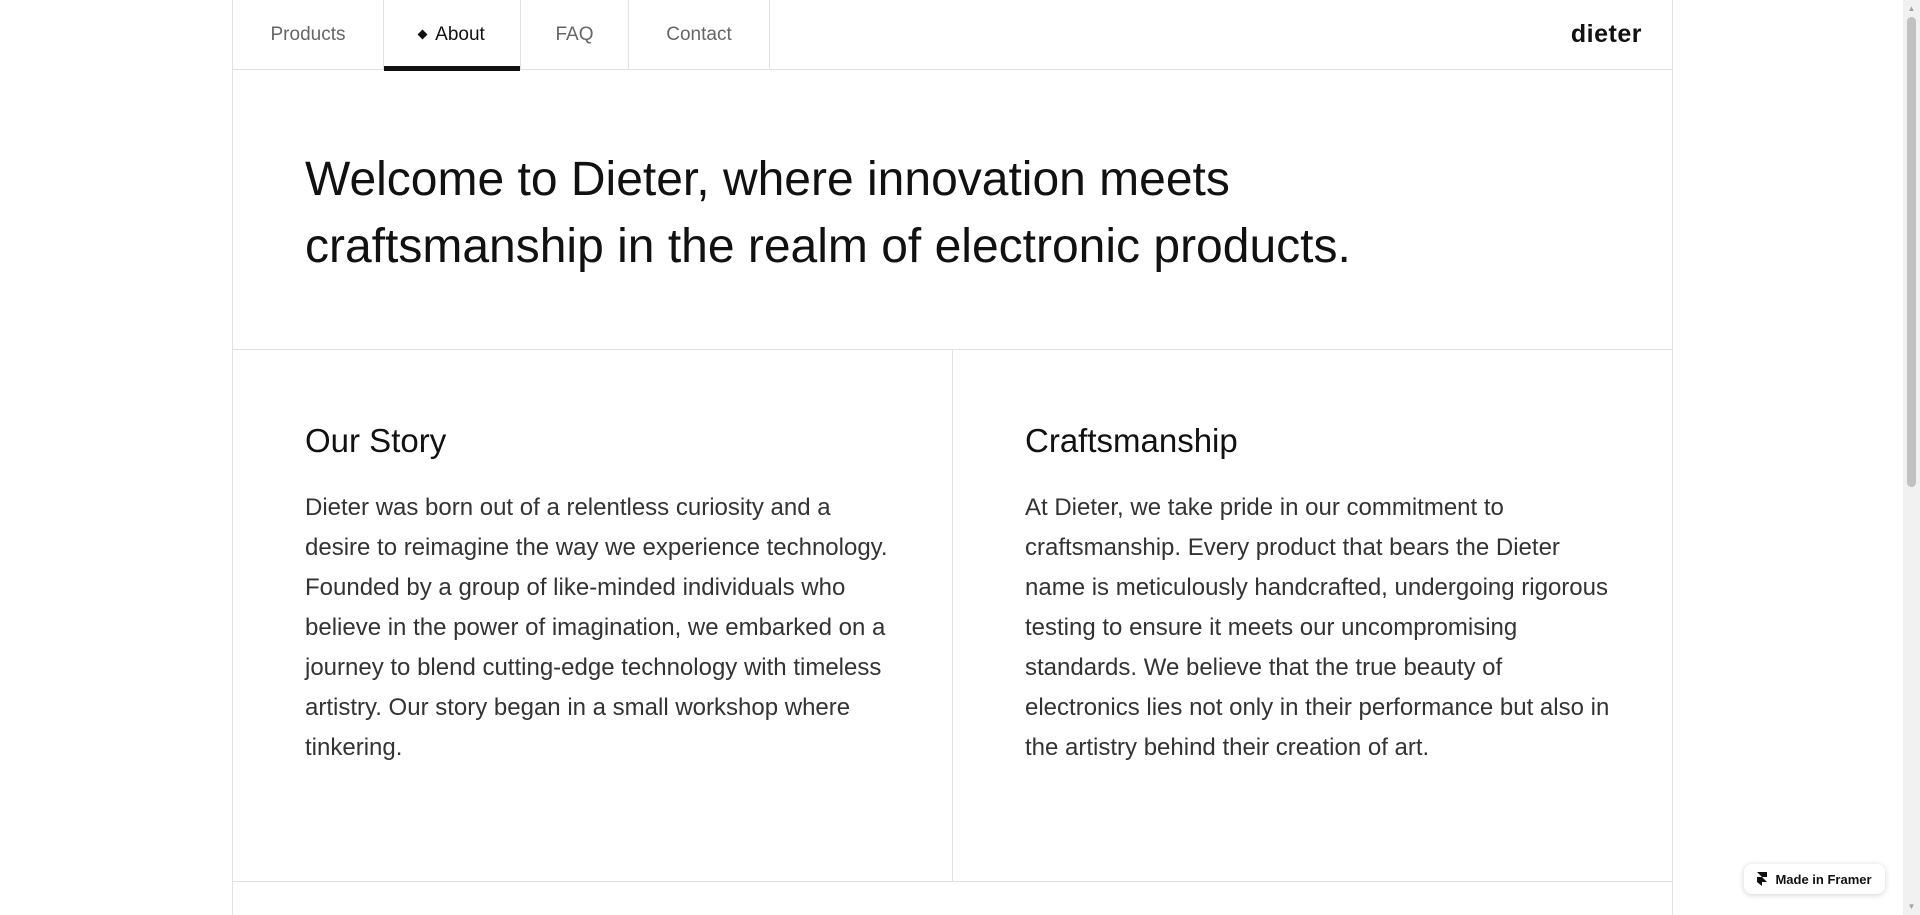  Describe the element at coordinates (1606, 34) in the screenshot. I see `brand-logo: dieter` at that location.